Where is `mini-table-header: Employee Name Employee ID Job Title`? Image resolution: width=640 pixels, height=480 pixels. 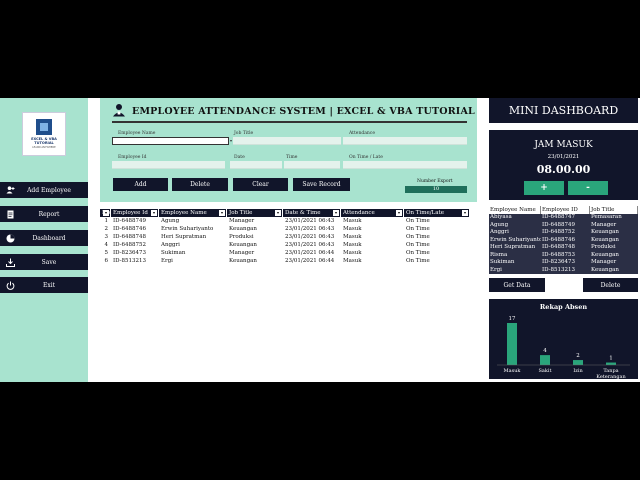 mini-table-header: Employee Name Employee ID Job Title is located at coordinates (563, 210).